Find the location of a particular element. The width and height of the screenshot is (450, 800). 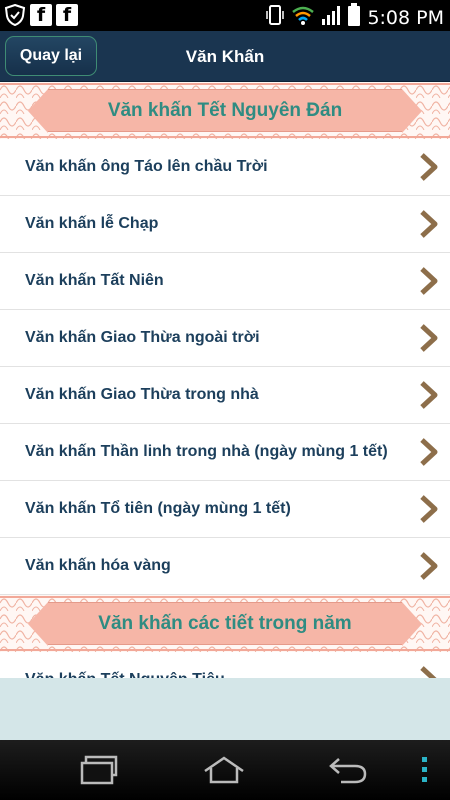

status-time: 5:08 PM is located at coordinates (405, 17).